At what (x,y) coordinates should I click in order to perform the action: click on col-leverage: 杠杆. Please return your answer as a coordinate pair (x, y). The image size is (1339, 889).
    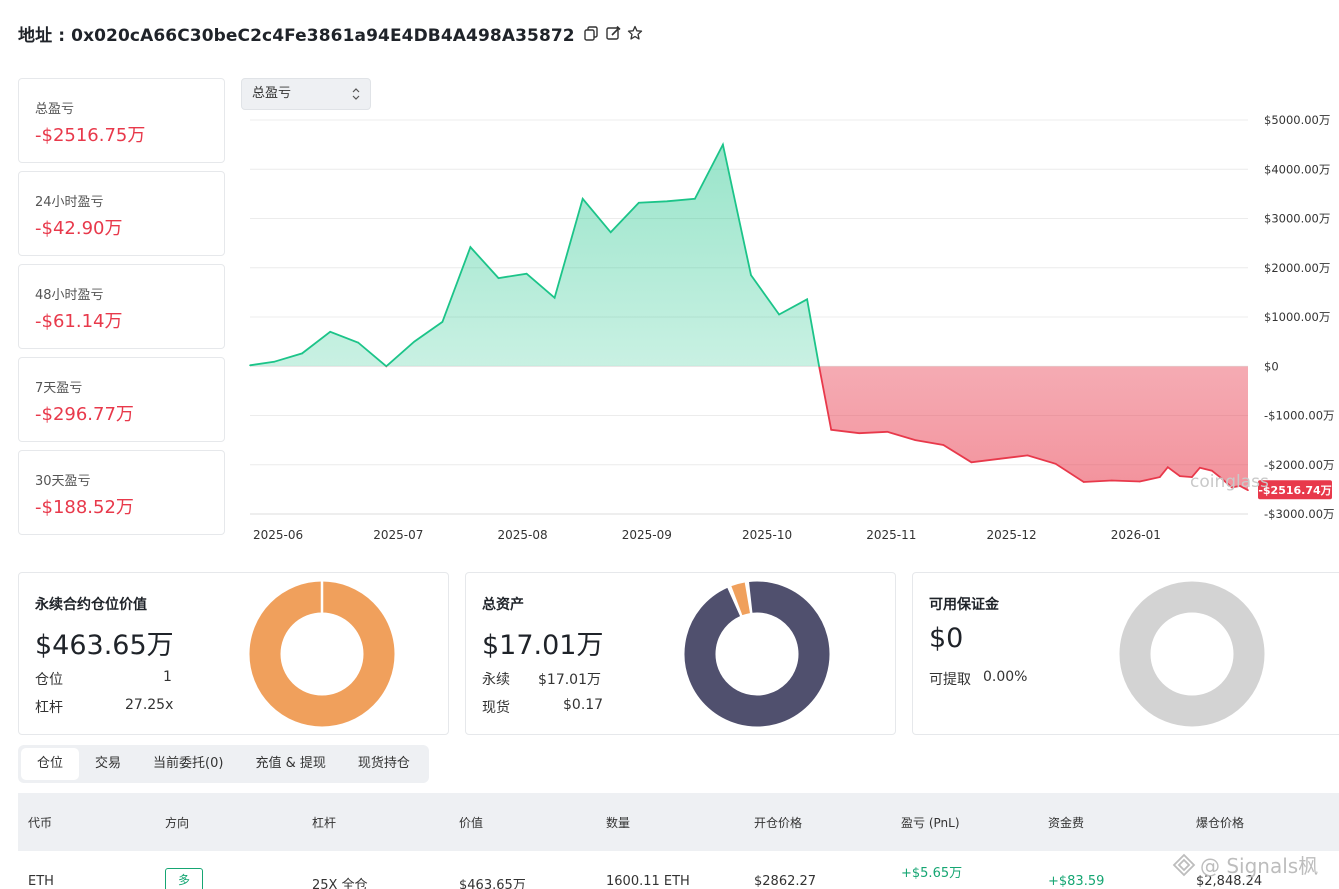
    Looking at the image, I should click on (324, 823).